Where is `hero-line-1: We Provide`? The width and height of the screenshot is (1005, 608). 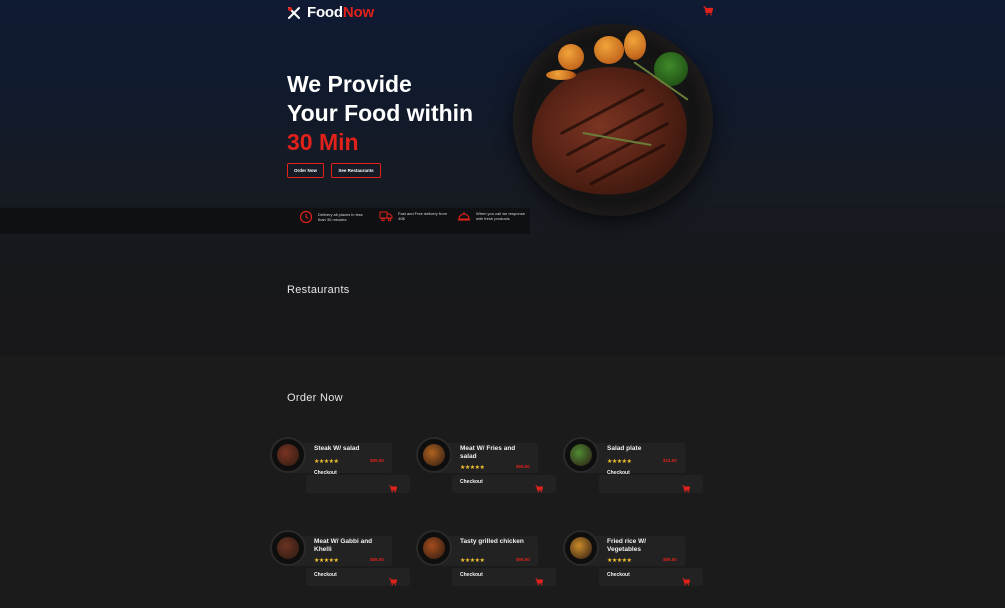 hero-line-1: We Provide is located at coordinates (349, 84).